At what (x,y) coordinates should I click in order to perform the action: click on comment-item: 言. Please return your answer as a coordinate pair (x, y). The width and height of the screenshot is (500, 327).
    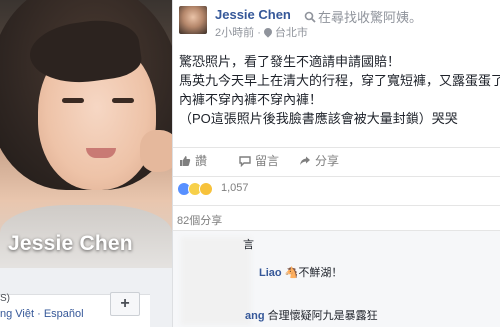
    Looking at the image, I should click on (248, 244).